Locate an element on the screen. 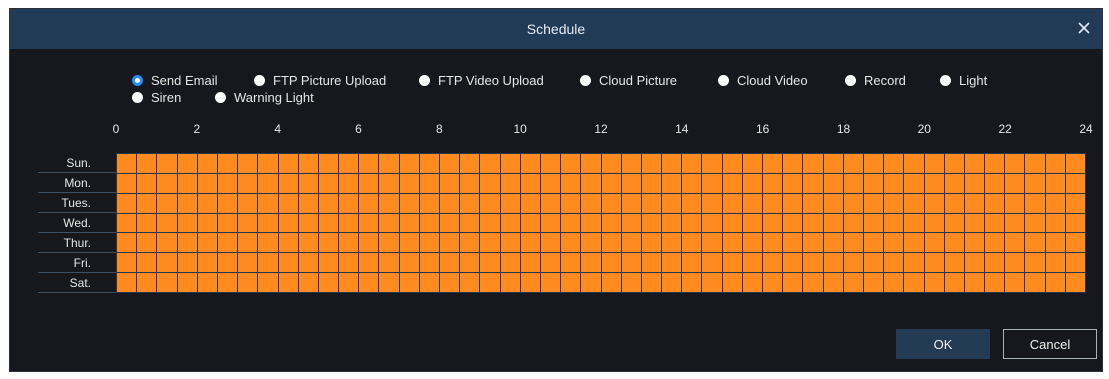 The width and height of the screenshot is (1109, 379). option-cloud-picture: Cloud Picture is located at coordinates (628, 80).